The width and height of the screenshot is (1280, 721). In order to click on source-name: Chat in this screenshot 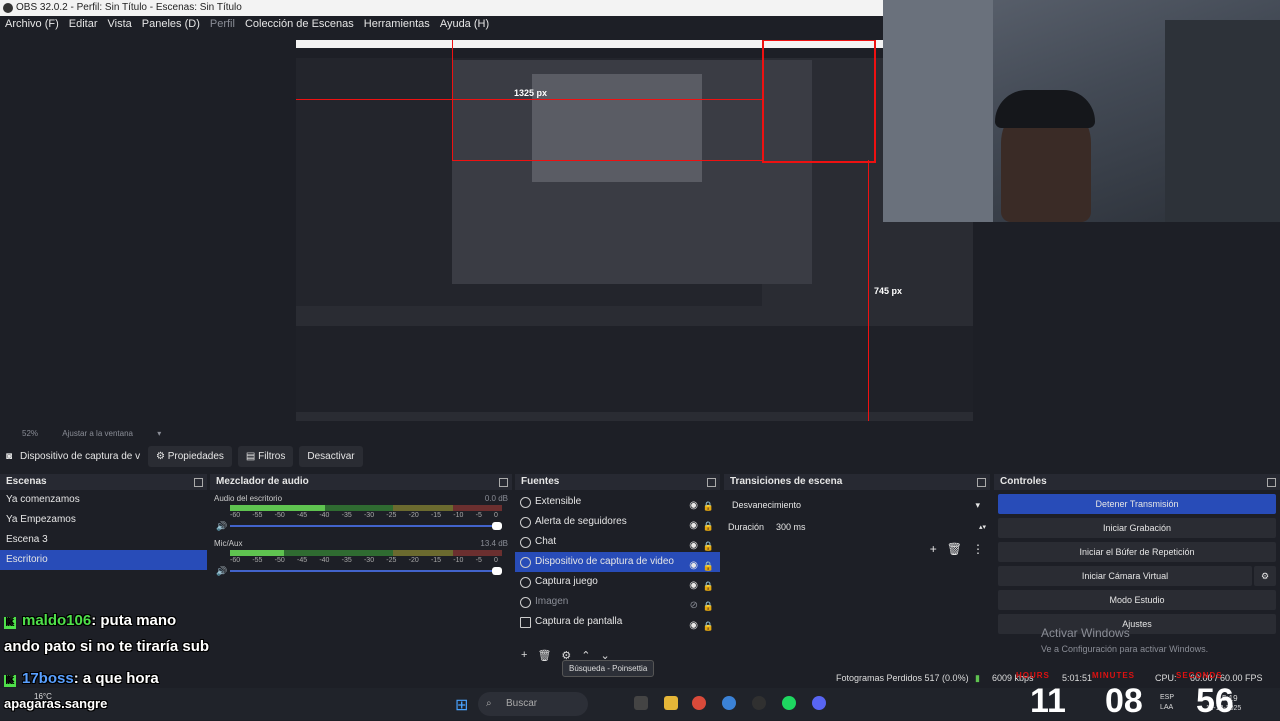, I will do `click(546, 541)`.